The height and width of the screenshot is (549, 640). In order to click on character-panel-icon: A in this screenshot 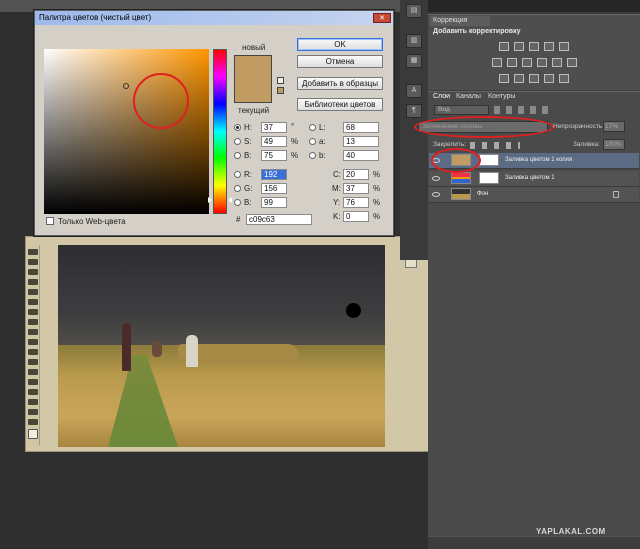, I will do `click(414, 91)`.